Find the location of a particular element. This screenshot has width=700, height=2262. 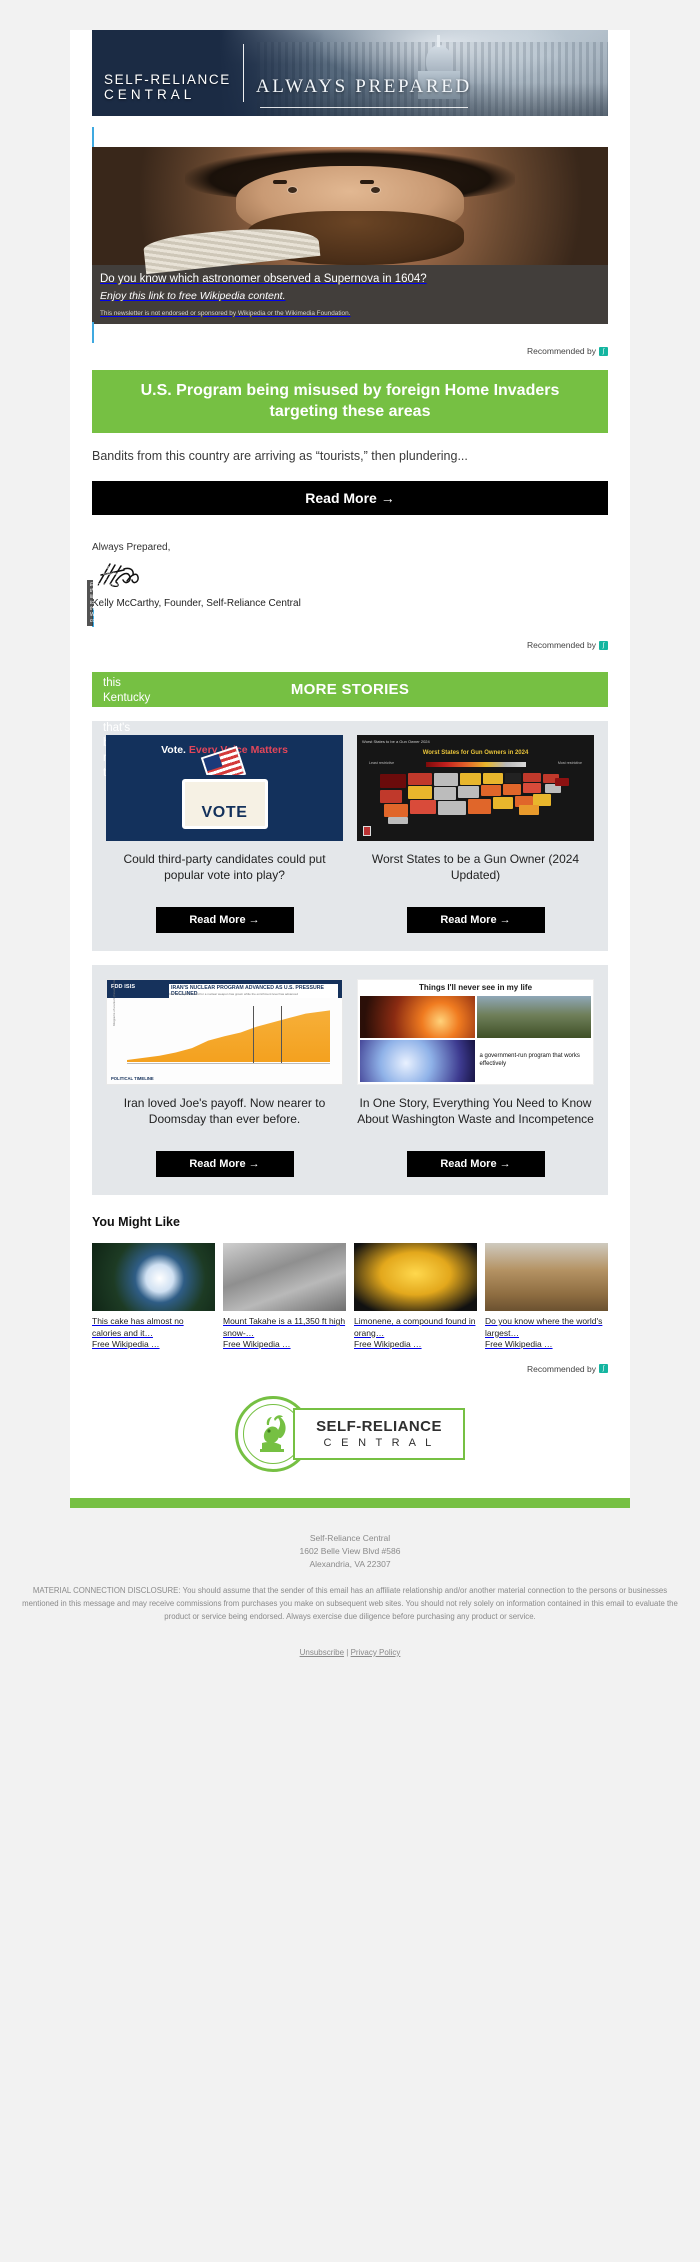

kepler-eye-right is located at coordinates (375, 190).